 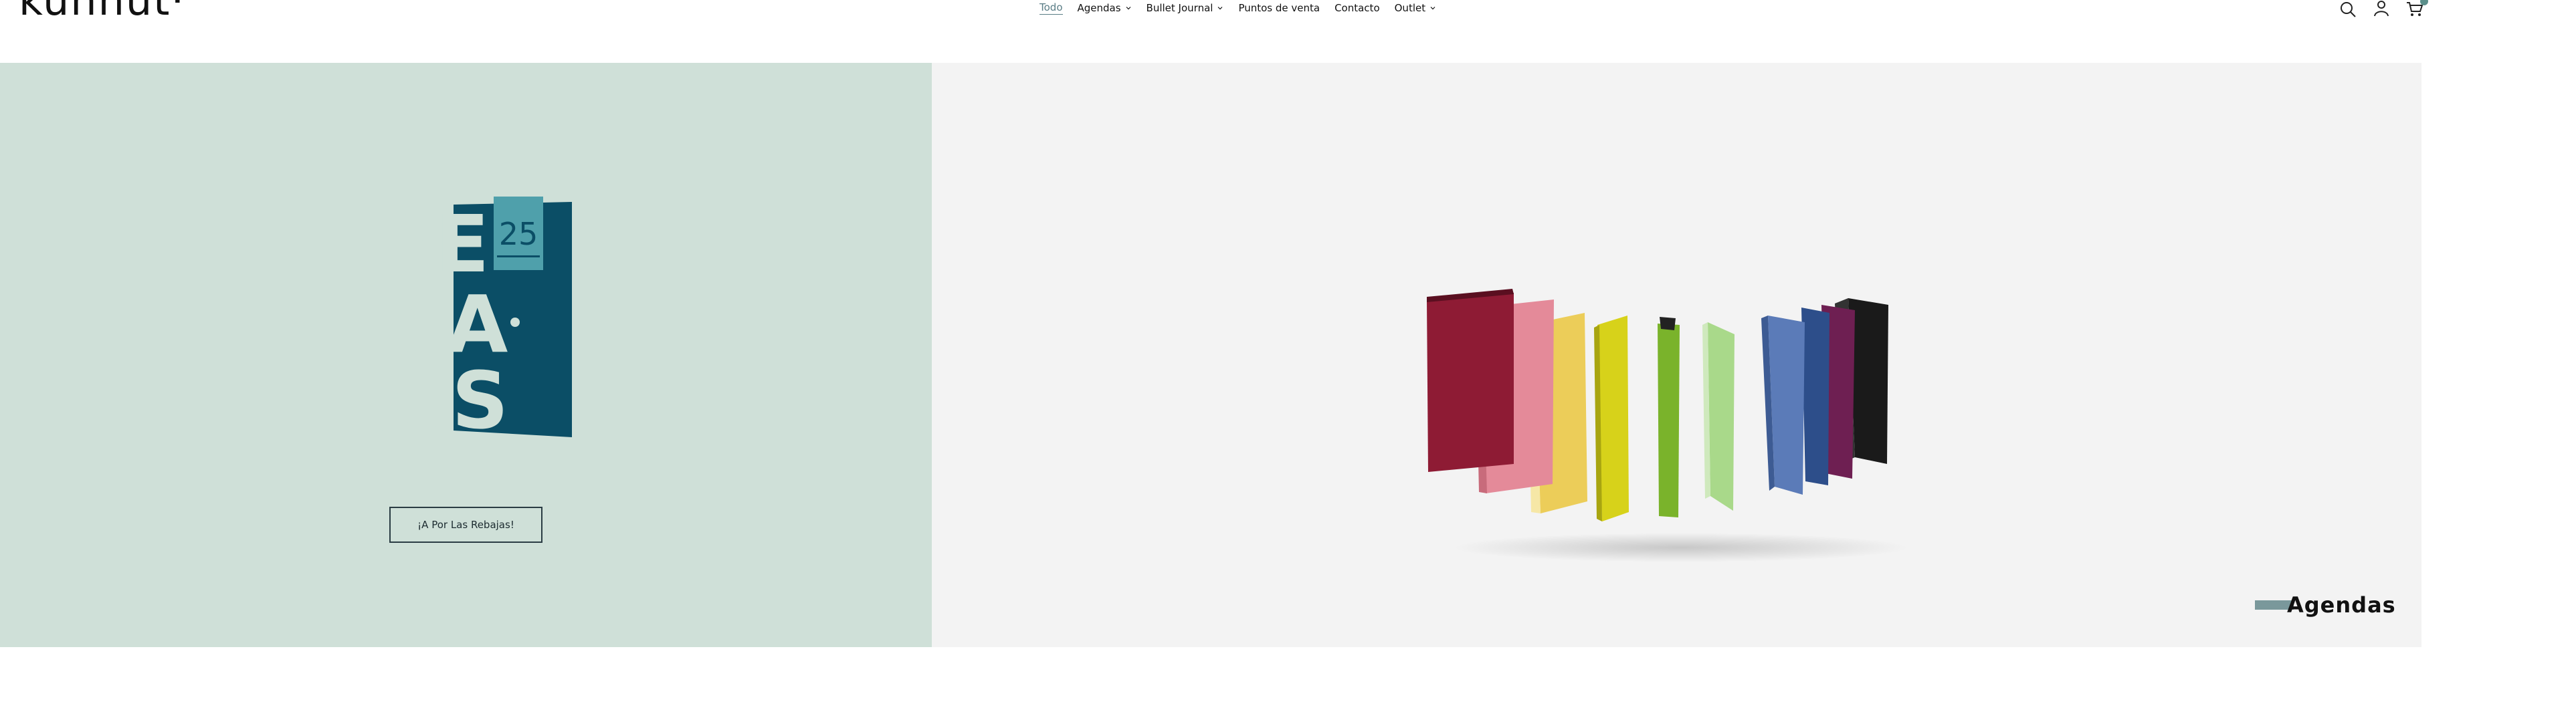 What do you see at coordinates (2348, 9) in the screenshot?
I see `search-icon` at bounding box center [2348, 9].